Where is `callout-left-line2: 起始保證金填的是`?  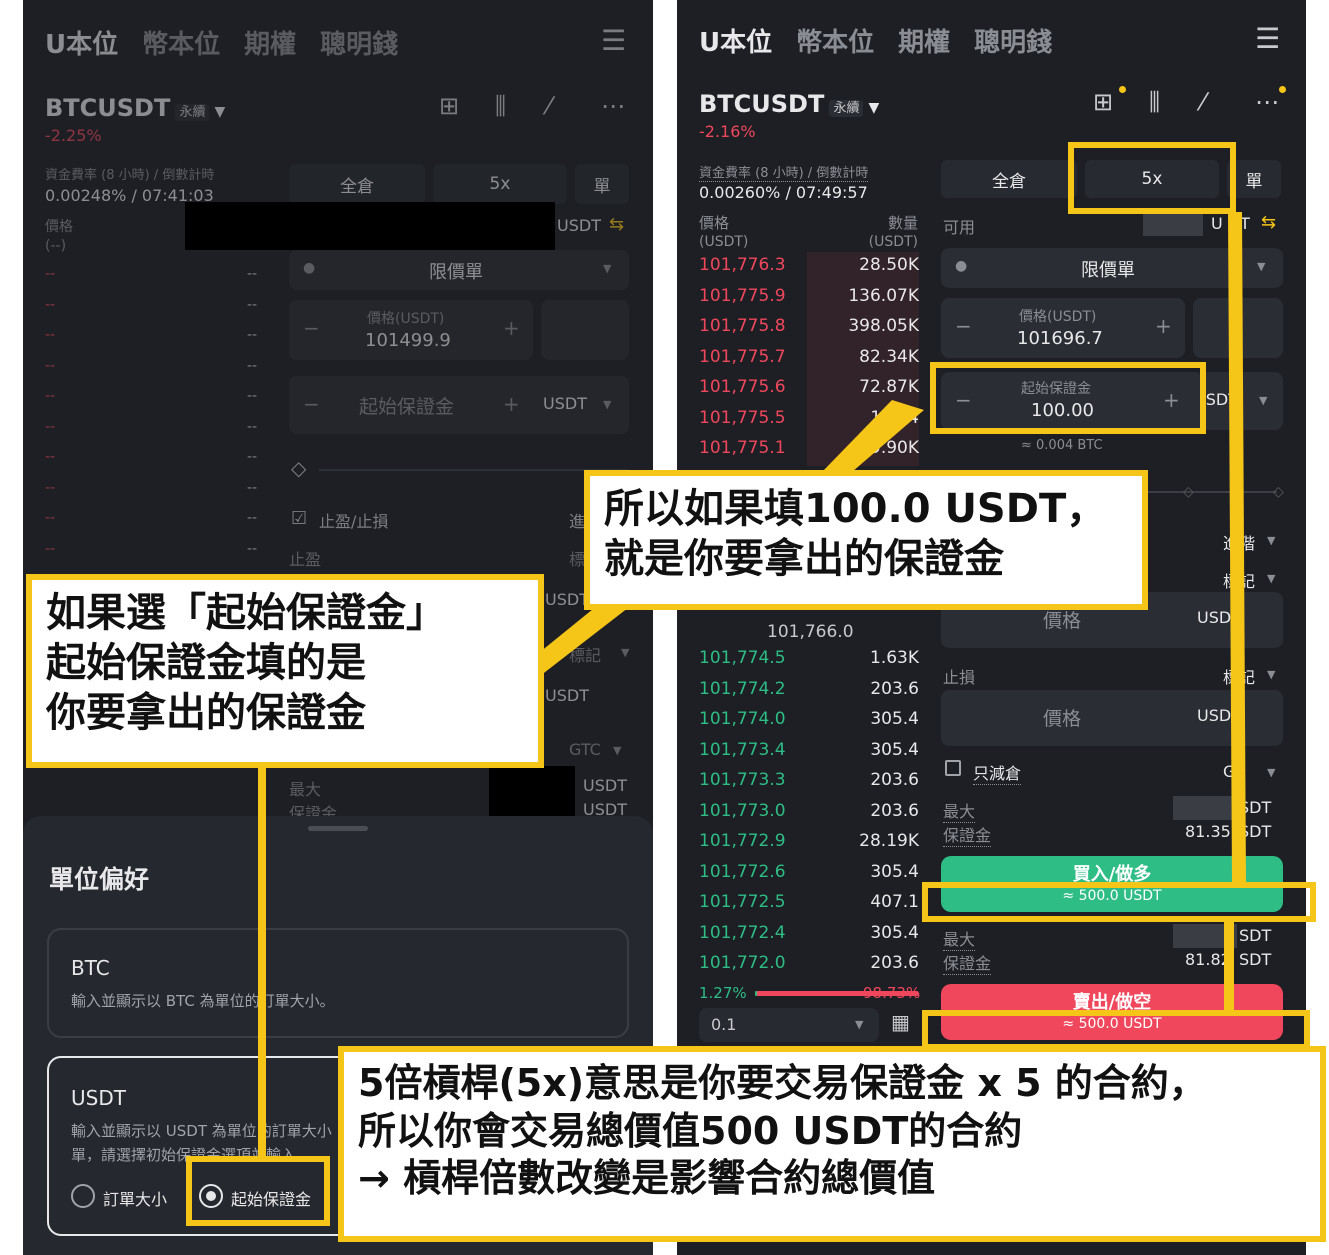 callout-left-line2: 起始保證金填的是 is located at coordinates (206, 663).